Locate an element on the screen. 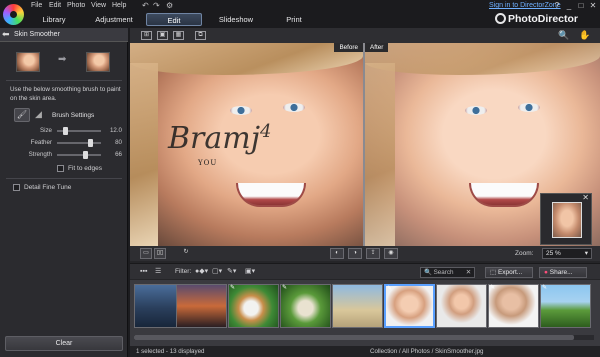  upload-icon: ⇪ is located at coordinates (373, 253).